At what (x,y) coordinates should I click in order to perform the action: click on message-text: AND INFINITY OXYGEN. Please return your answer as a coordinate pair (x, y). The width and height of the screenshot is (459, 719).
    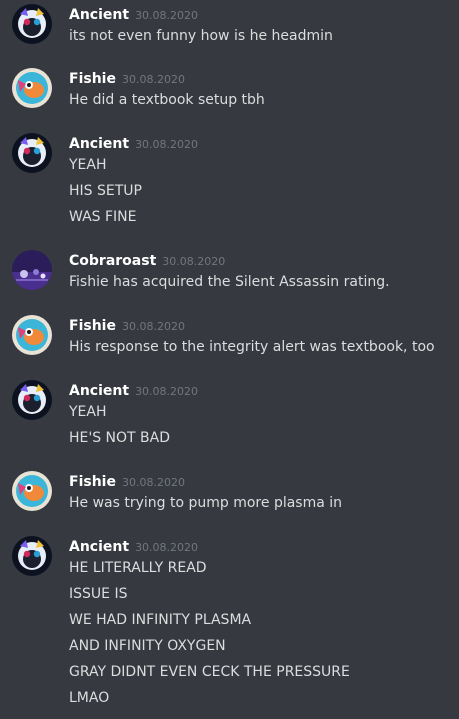
    Looking at the image, I should click on (147, 646).